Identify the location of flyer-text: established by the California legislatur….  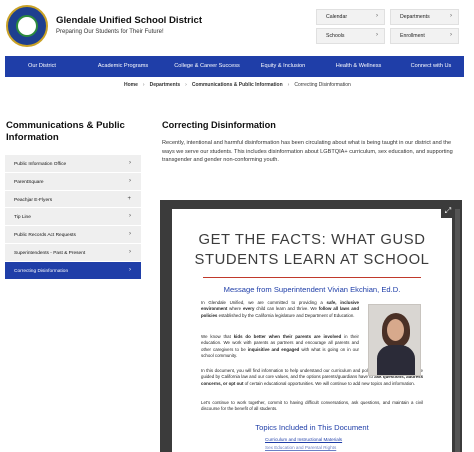
(286, 315).